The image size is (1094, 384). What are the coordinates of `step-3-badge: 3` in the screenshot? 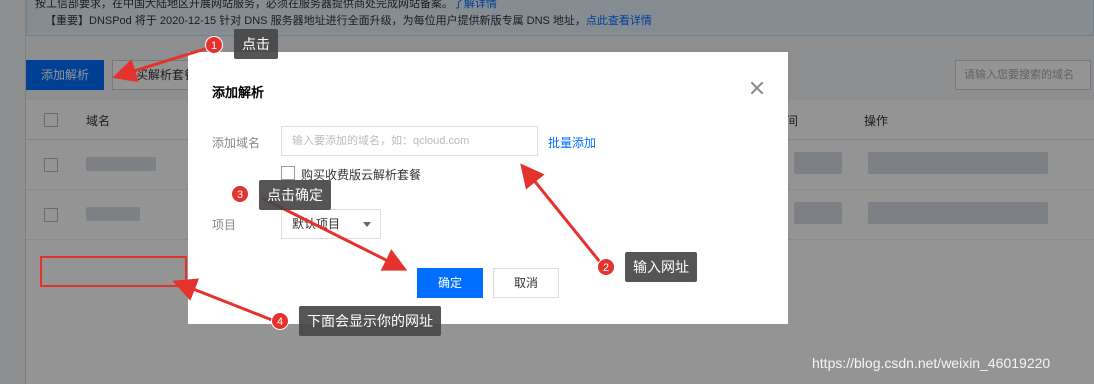 It's located at (240, 194).